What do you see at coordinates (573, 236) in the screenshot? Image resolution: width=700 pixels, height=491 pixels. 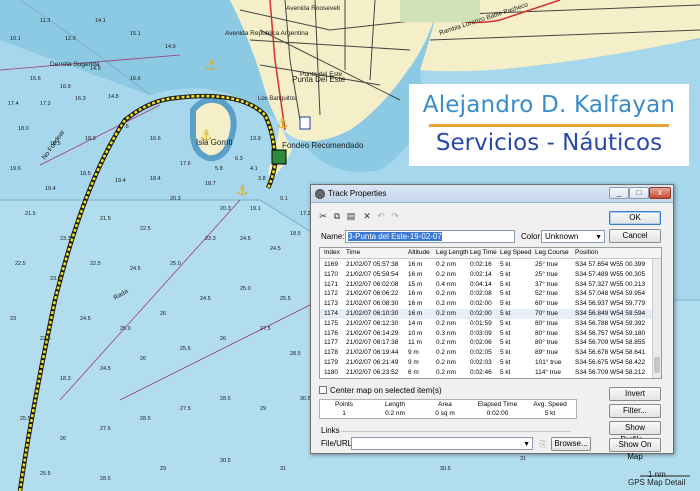 I see `color-select: Unknown ▼` at bounding box center [573, 236].